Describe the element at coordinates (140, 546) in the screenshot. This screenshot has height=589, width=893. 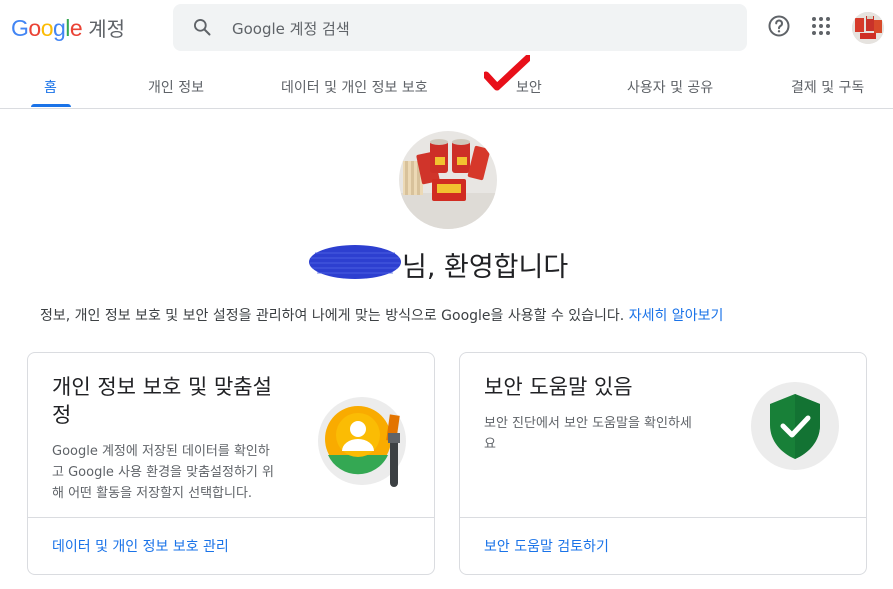
I see `manage-data-privacy-link: 데이터 및 개인 정보 보호 관리` at that location.